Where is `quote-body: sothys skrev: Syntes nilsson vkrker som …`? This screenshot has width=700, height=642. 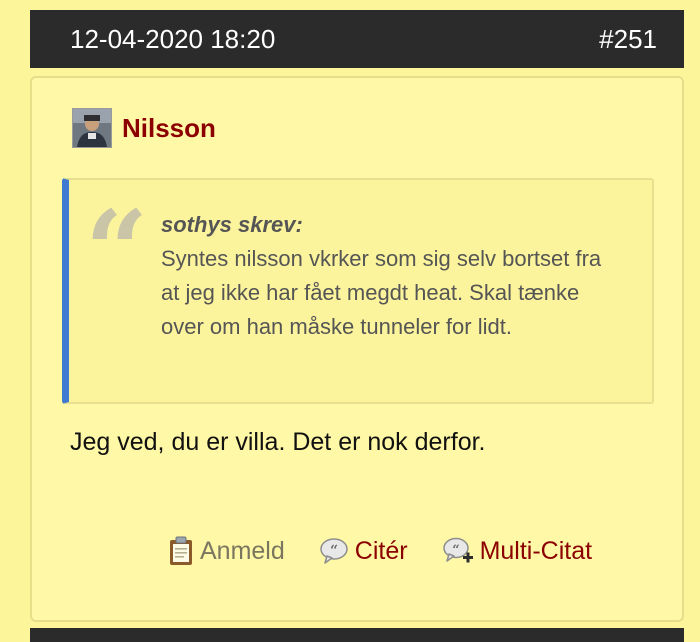
quote-body: sothys skrev: Syntes nilsson vkrker som … is located at coordinates (391, 276).